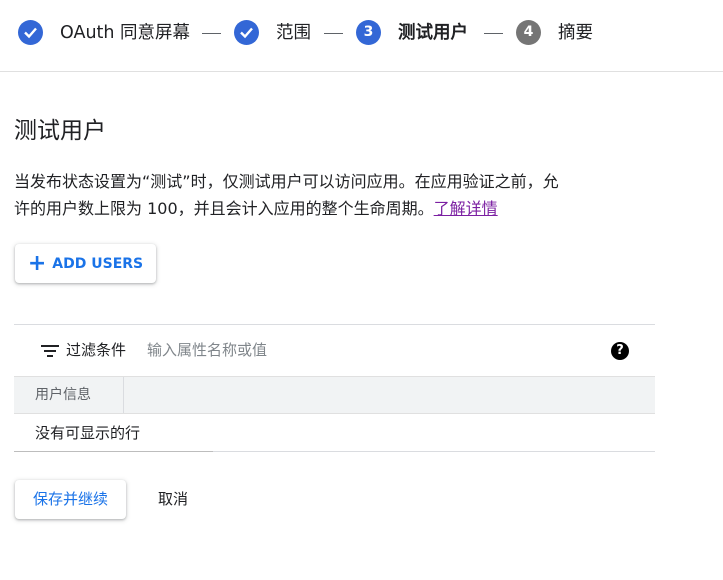  Describe the element at coordinates (98, 263) in the screenshot. I see `add-users-label: ADD USERS` at that location.